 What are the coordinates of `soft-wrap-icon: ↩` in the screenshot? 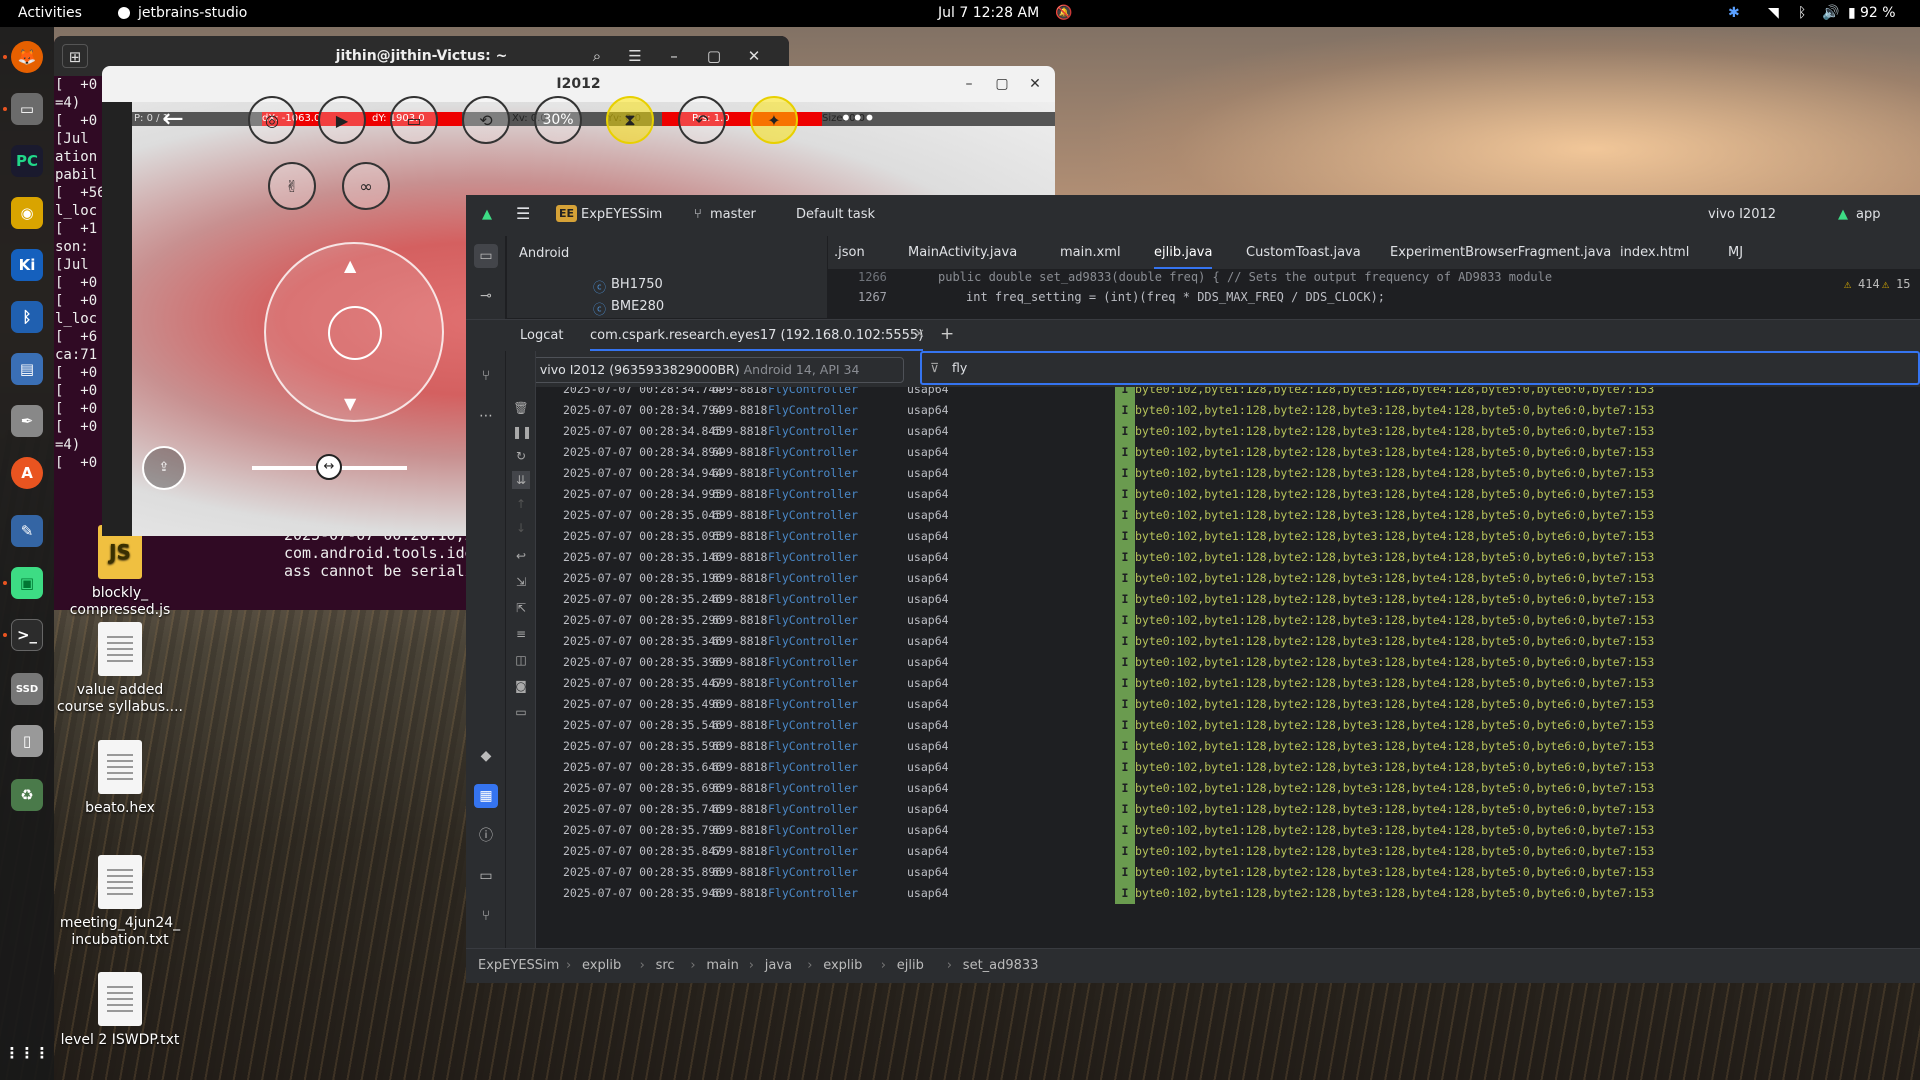 It's located at (521, 556).